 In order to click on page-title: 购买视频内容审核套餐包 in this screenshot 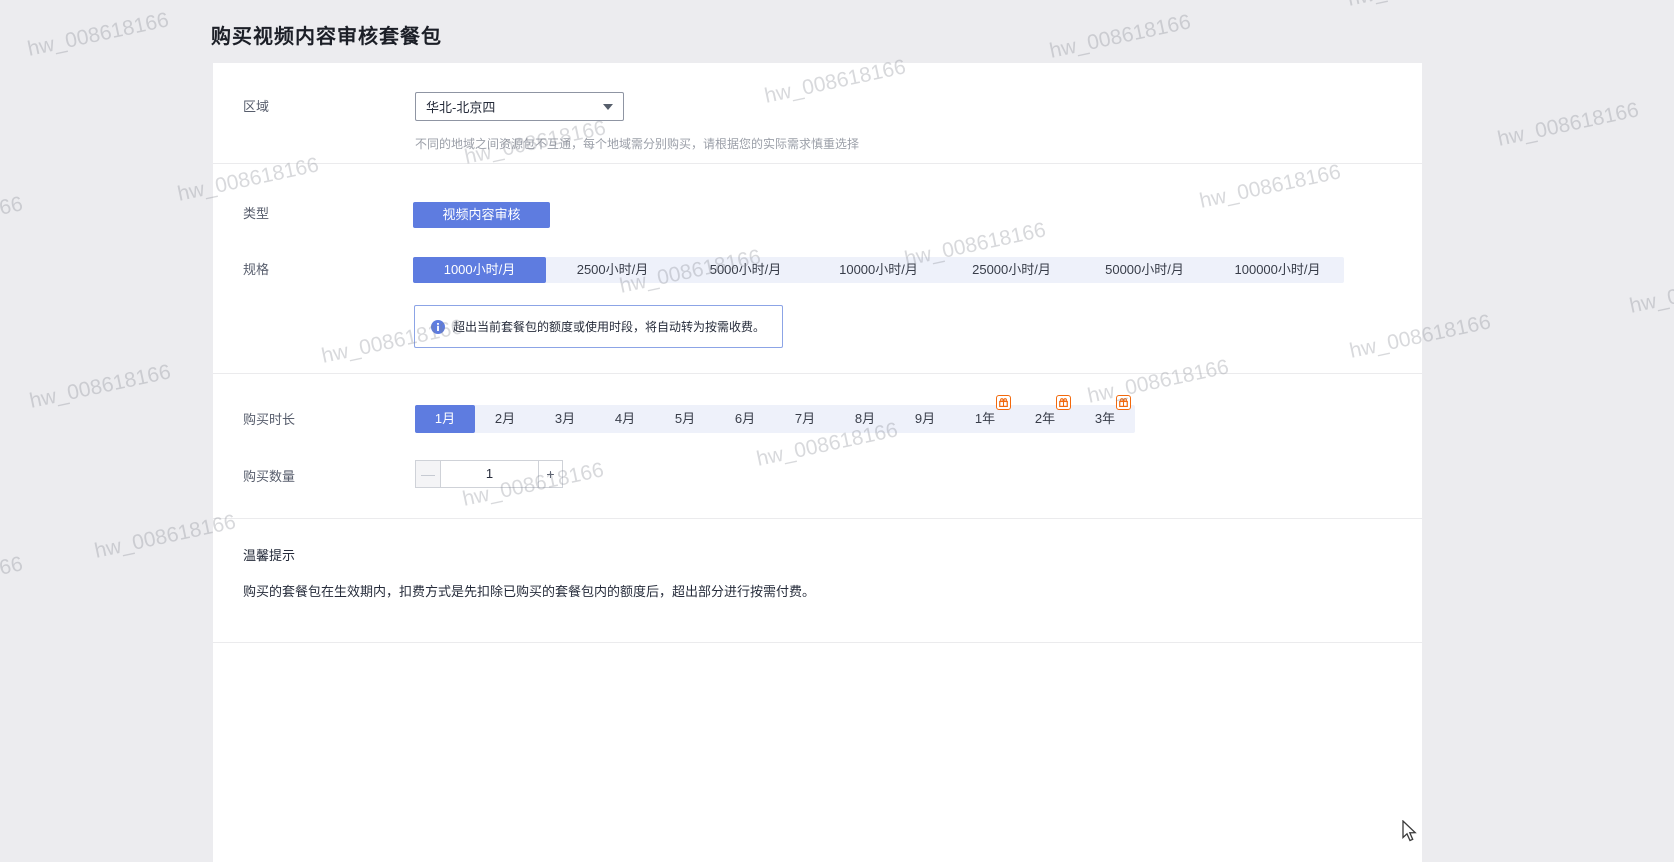, I will do `click(326, 37)`.